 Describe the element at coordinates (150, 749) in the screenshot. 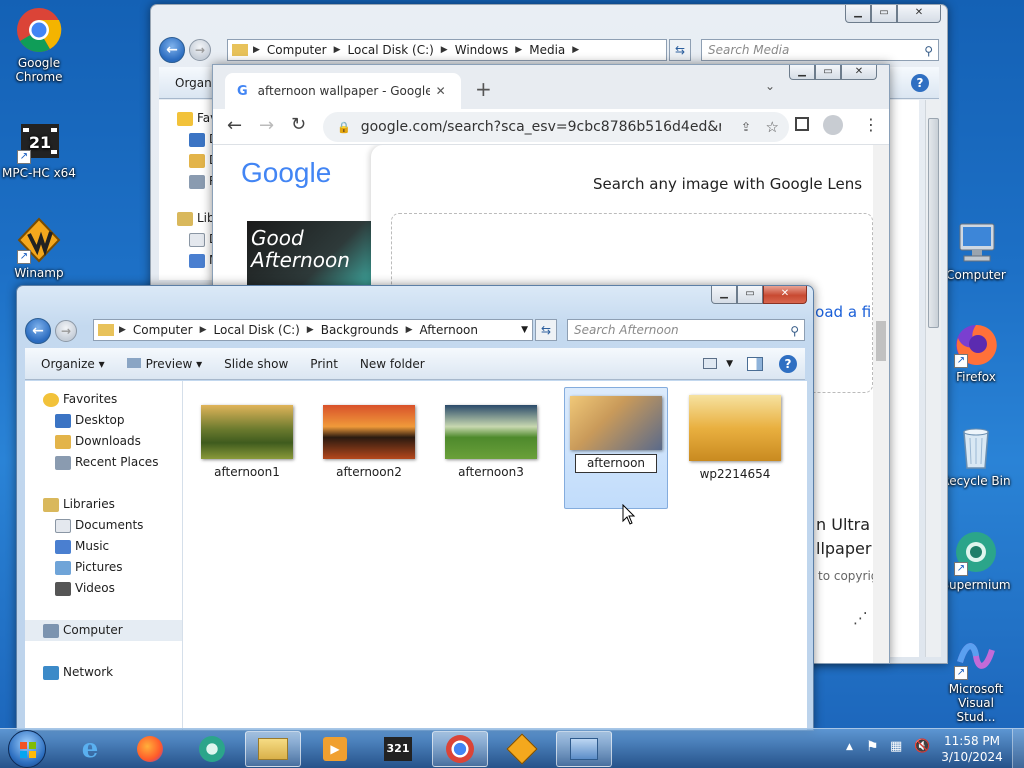

I see `taskbar-firefox` at that location.